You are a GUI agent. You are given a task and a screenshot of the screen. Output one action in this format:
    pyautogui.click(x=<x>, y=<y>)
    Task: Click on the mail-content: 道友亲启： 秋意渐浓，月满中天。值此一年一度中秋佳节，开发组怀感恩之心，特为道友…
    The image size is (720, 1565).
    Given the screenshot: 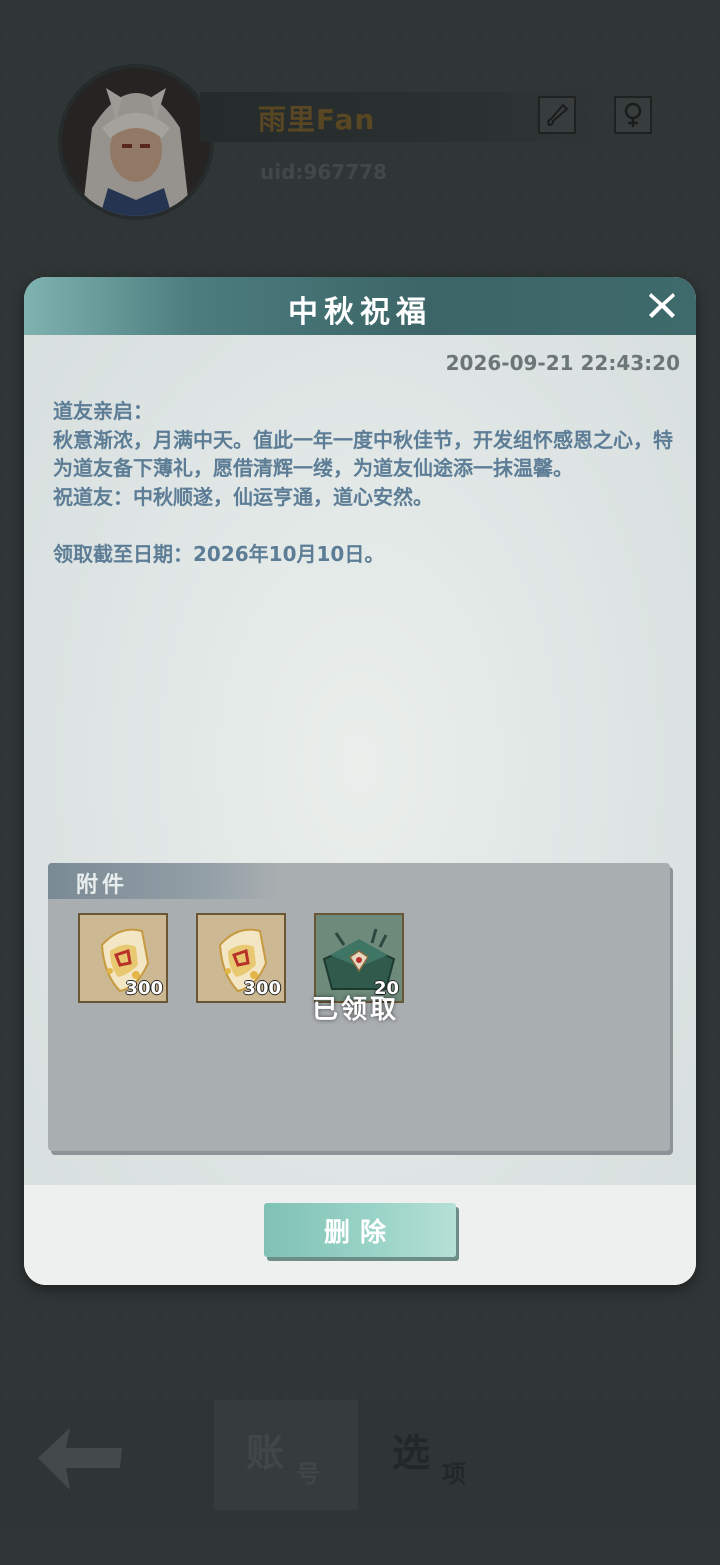 What is the action you would take?
    pyautogui.click(x=363, y=482)
    